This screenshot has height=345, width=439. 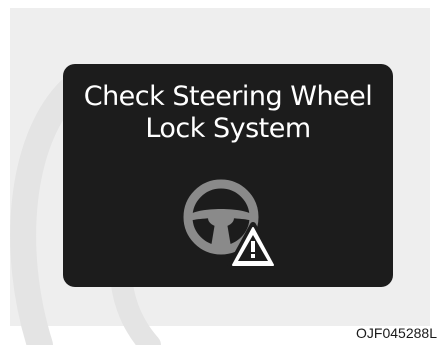 What do you see at coordinates (228, 96) in the screenshot?
I see `warning-message-line1: Check Steering Wheel` at bounding box center [228, 96].